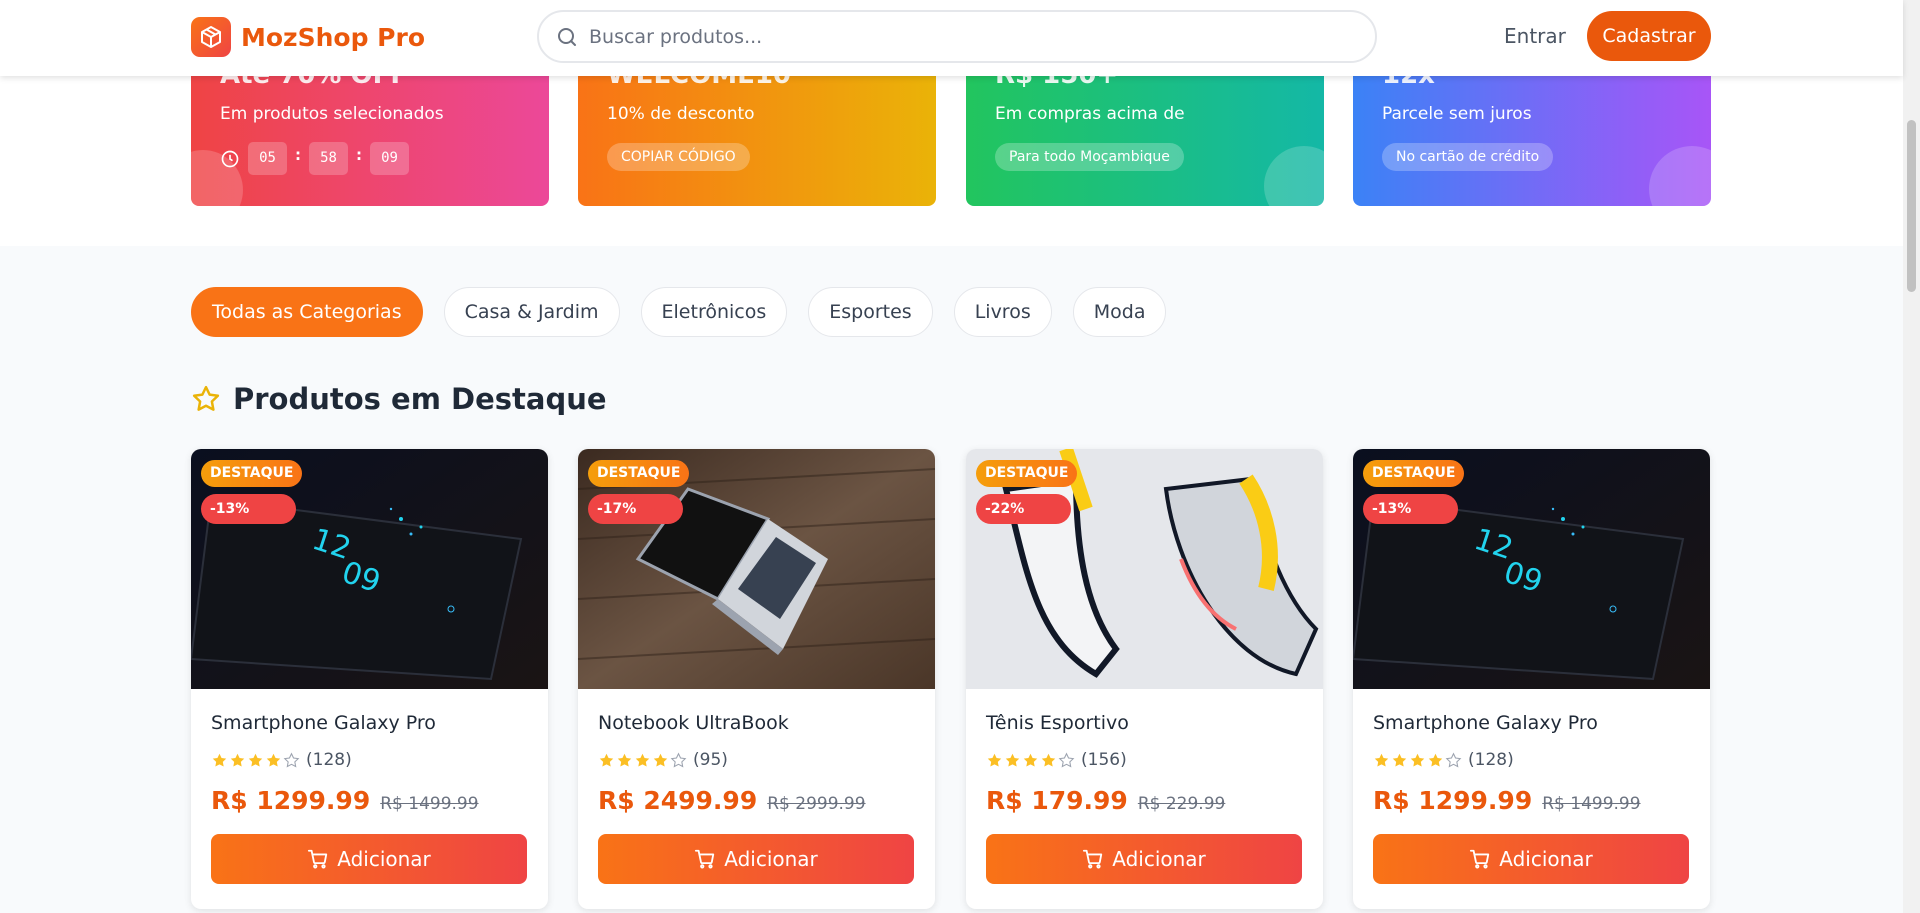 The width and height of the screenshot is (1920, 913). What do you see at coordinates (714, 312) in the screenshot?
I see `category-electronics: Eletrônicos` at bounding box center [714, 312].